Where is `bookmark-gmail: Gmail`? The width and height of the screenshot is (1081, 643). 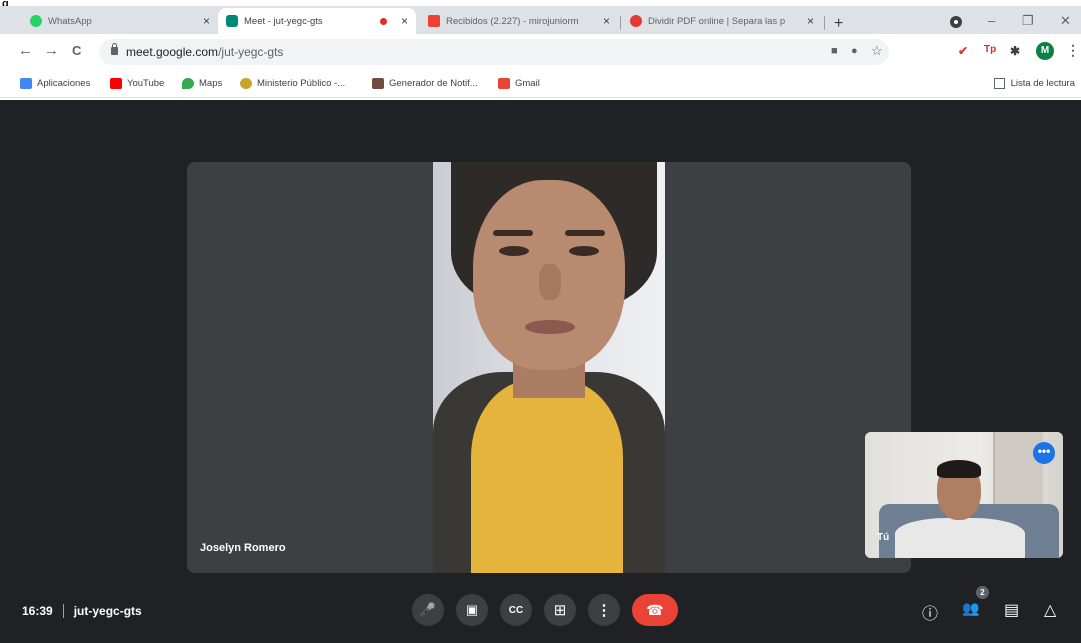 bookmark-gmail: Gmail is located at coordinates (519, 83).